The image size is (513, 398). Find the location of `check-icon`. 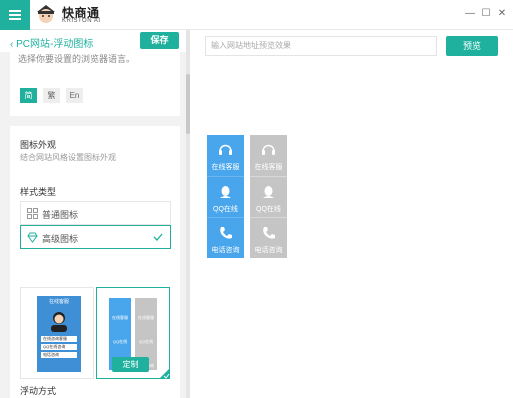

check-icon is located at coordinates (158, 237).